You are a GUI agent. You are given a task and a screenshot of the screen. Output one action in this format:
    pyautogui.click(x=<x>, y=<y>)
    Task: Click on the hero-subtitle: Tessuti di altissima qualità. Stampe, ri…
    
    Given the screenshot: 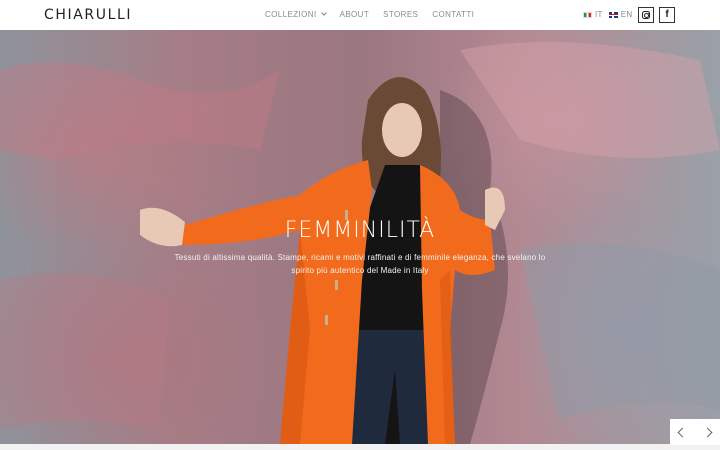 What is the action you would take?
    pyautogui.click(x=360, y=264)
    